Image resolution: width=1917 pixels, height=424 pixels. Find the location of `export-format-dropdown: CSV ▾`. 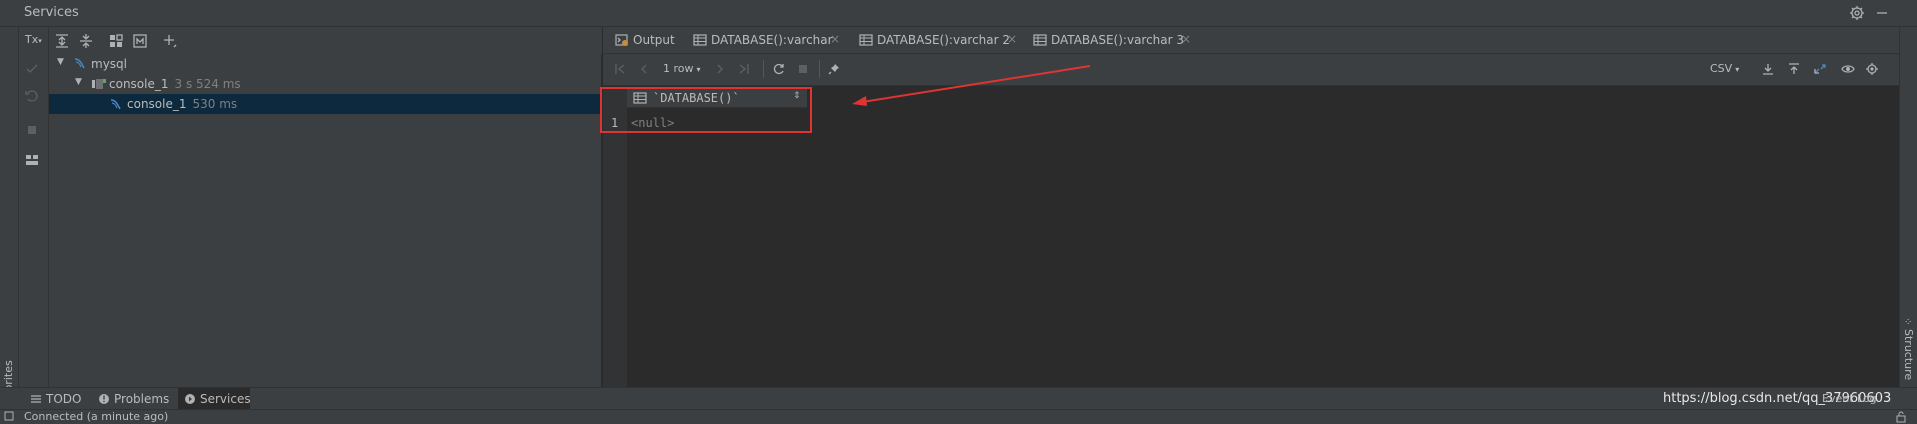

export-format-dropdown: CSV ▾ is located at coordinates (1724, 68).